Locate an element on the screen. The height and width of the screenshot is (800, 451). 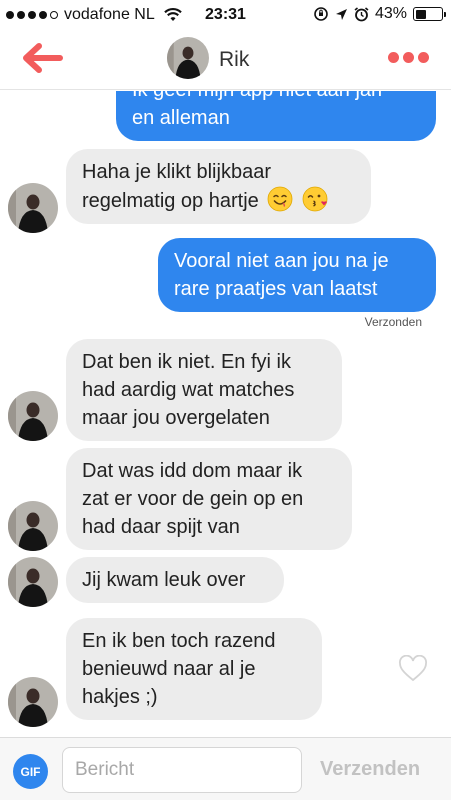
battery-icon is located at coordinates (429, 14).